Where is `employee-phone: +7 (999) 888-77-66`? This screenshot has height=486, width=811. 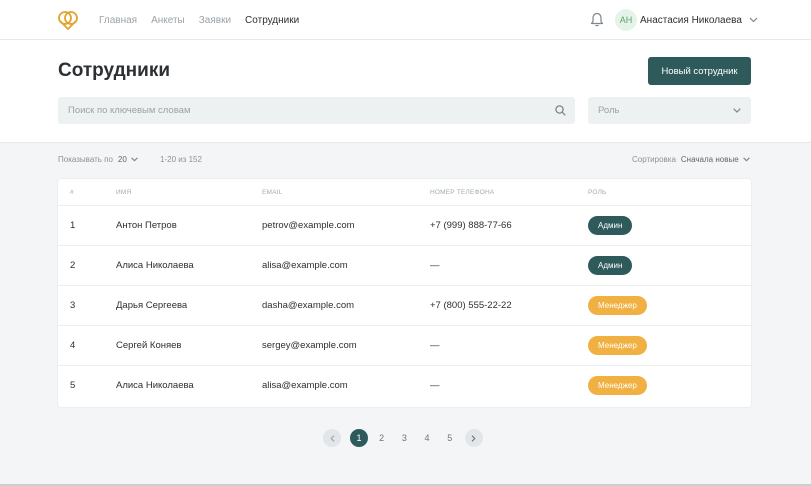
employee-phone: +7 (999) 888-77-66 is located at coordinates (471, 225).